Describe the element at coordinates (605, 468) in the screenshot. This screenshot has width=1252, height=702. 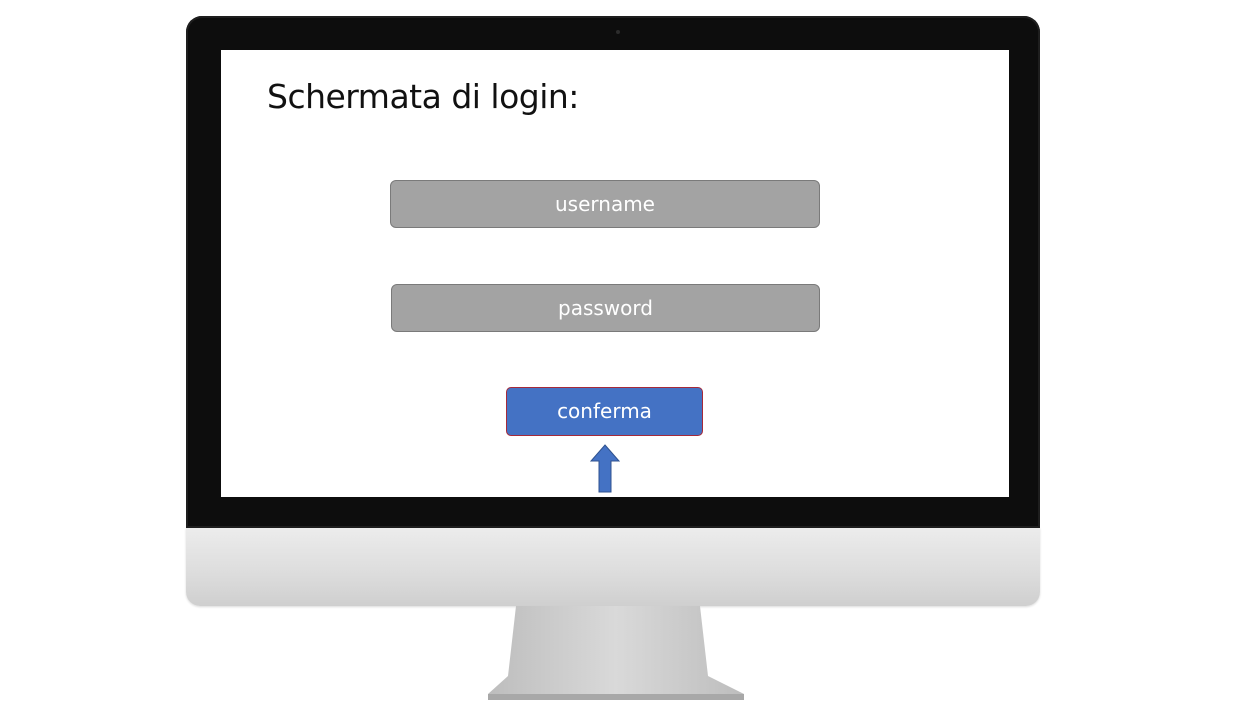
I see `arrow-up-icon` at that location.